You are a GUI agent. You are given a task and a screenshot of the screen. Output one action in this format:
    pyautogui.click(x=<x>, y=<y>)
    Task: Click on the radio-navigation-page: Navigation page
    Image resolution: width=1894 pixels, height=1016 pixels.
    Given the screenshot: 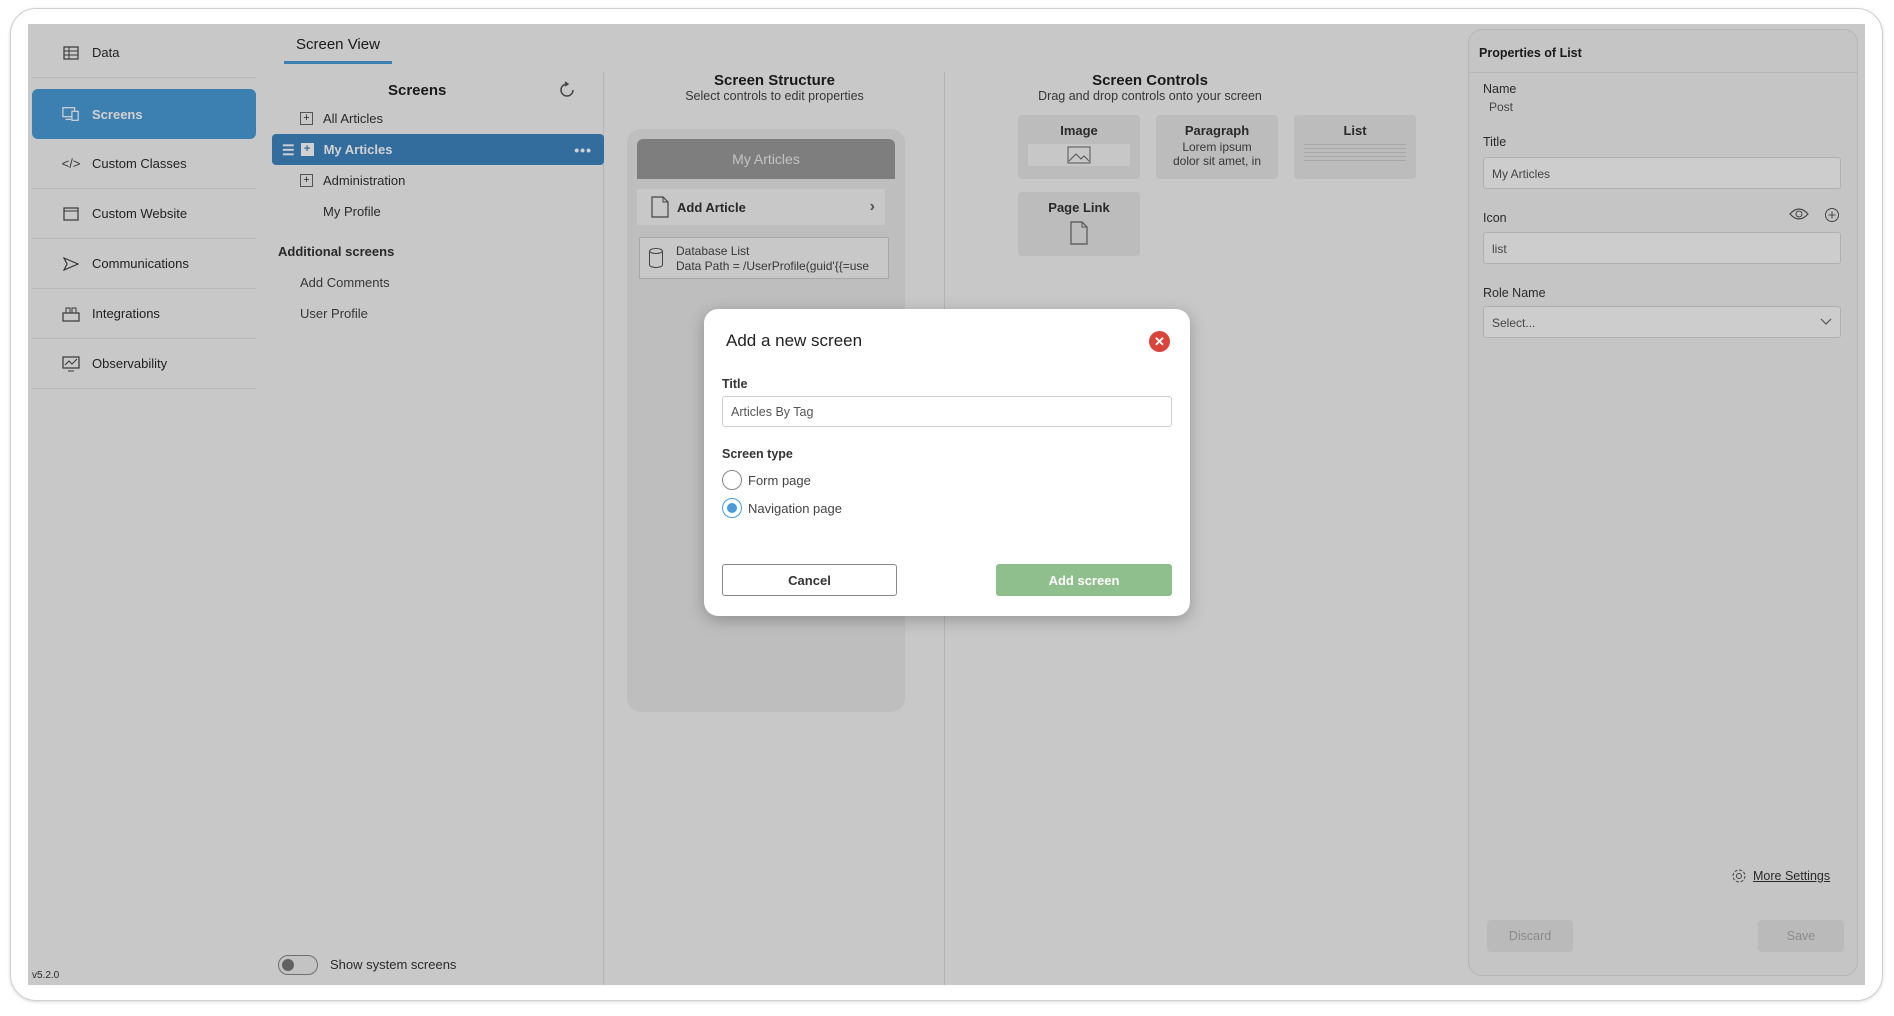 What is the action you would take?
    pyautogui.click(x=782, y=508)
    